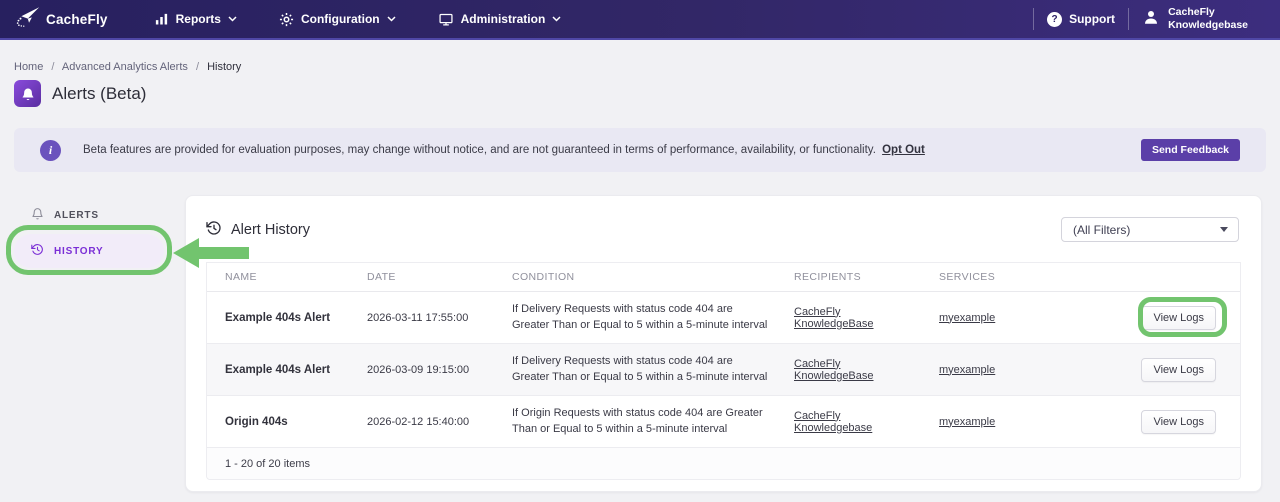 The image size is (1280, 502). What do you see at coordinates (1190, 150) in the screenshot?
I see `send-feedback-button: Send Feedback` at bounding box center [1190, 150].